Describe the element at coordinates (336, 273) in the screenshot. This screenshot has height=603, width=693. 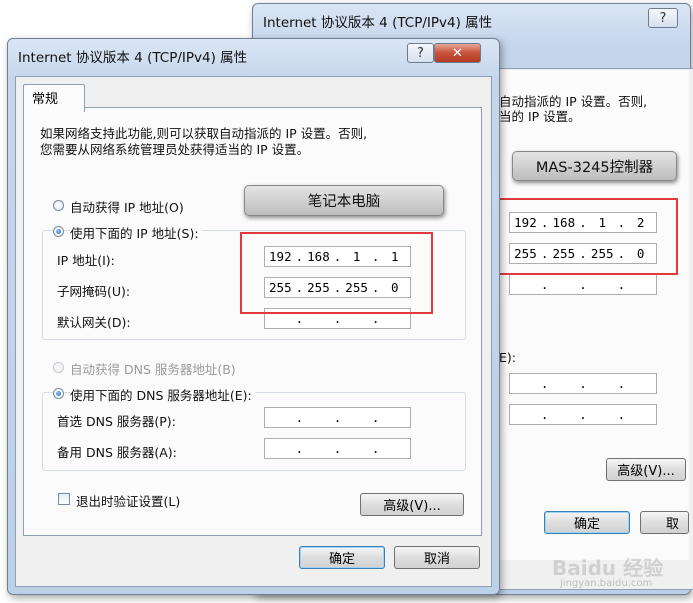
I see `front-highlight-box` at that location.